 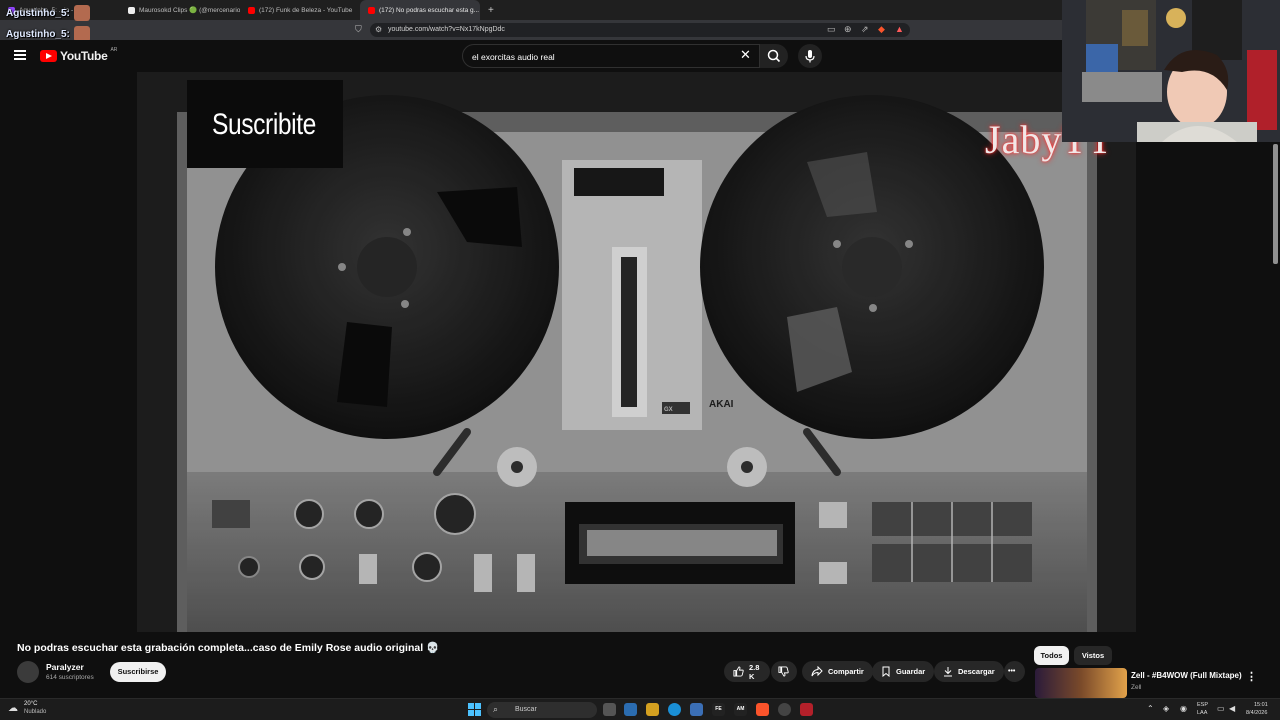 What do you see at coordinates (138, 672) in the screenshot?
I see `subscribe-button: Suscribirse` at bounding box center [138, 672].